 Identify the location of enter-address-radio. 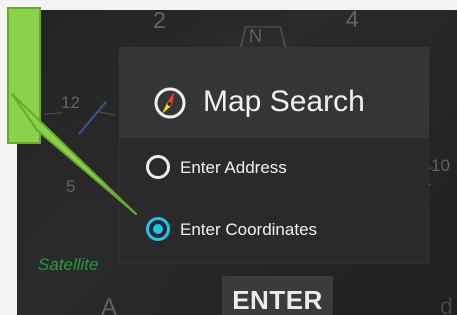
(158, 167).